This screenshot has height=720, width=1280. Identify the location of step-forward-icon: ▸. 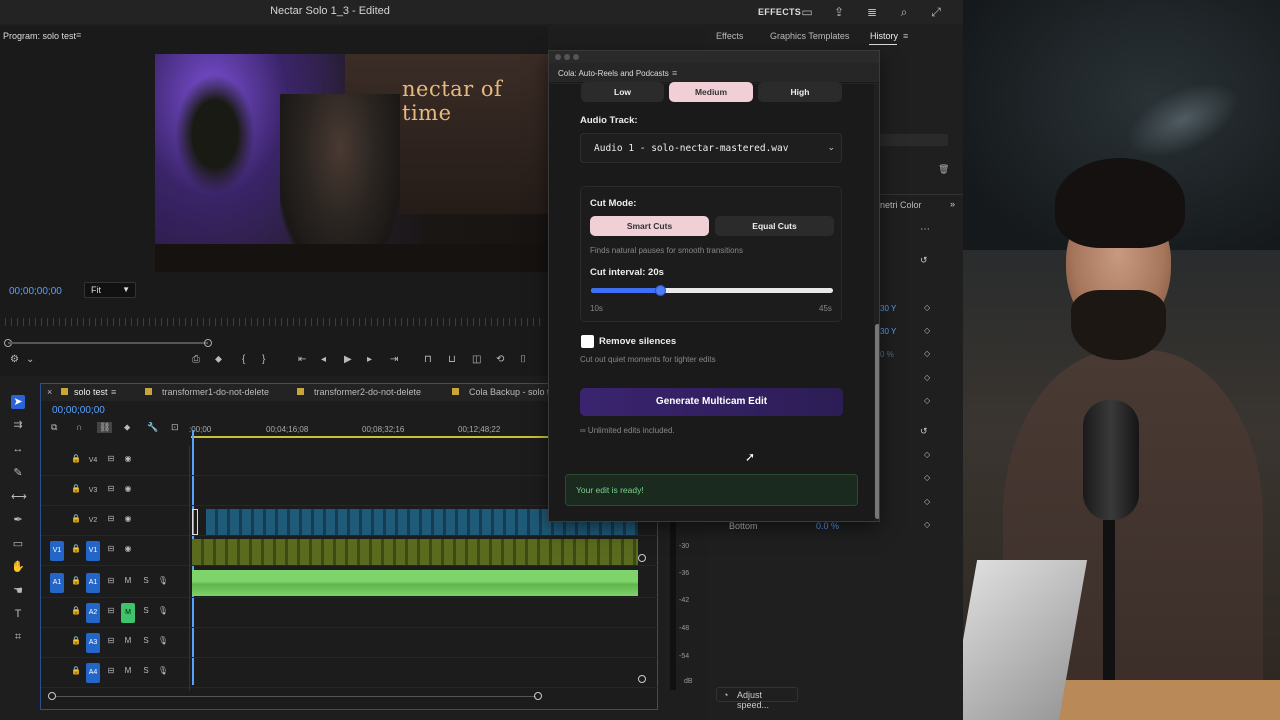
(369, 359).